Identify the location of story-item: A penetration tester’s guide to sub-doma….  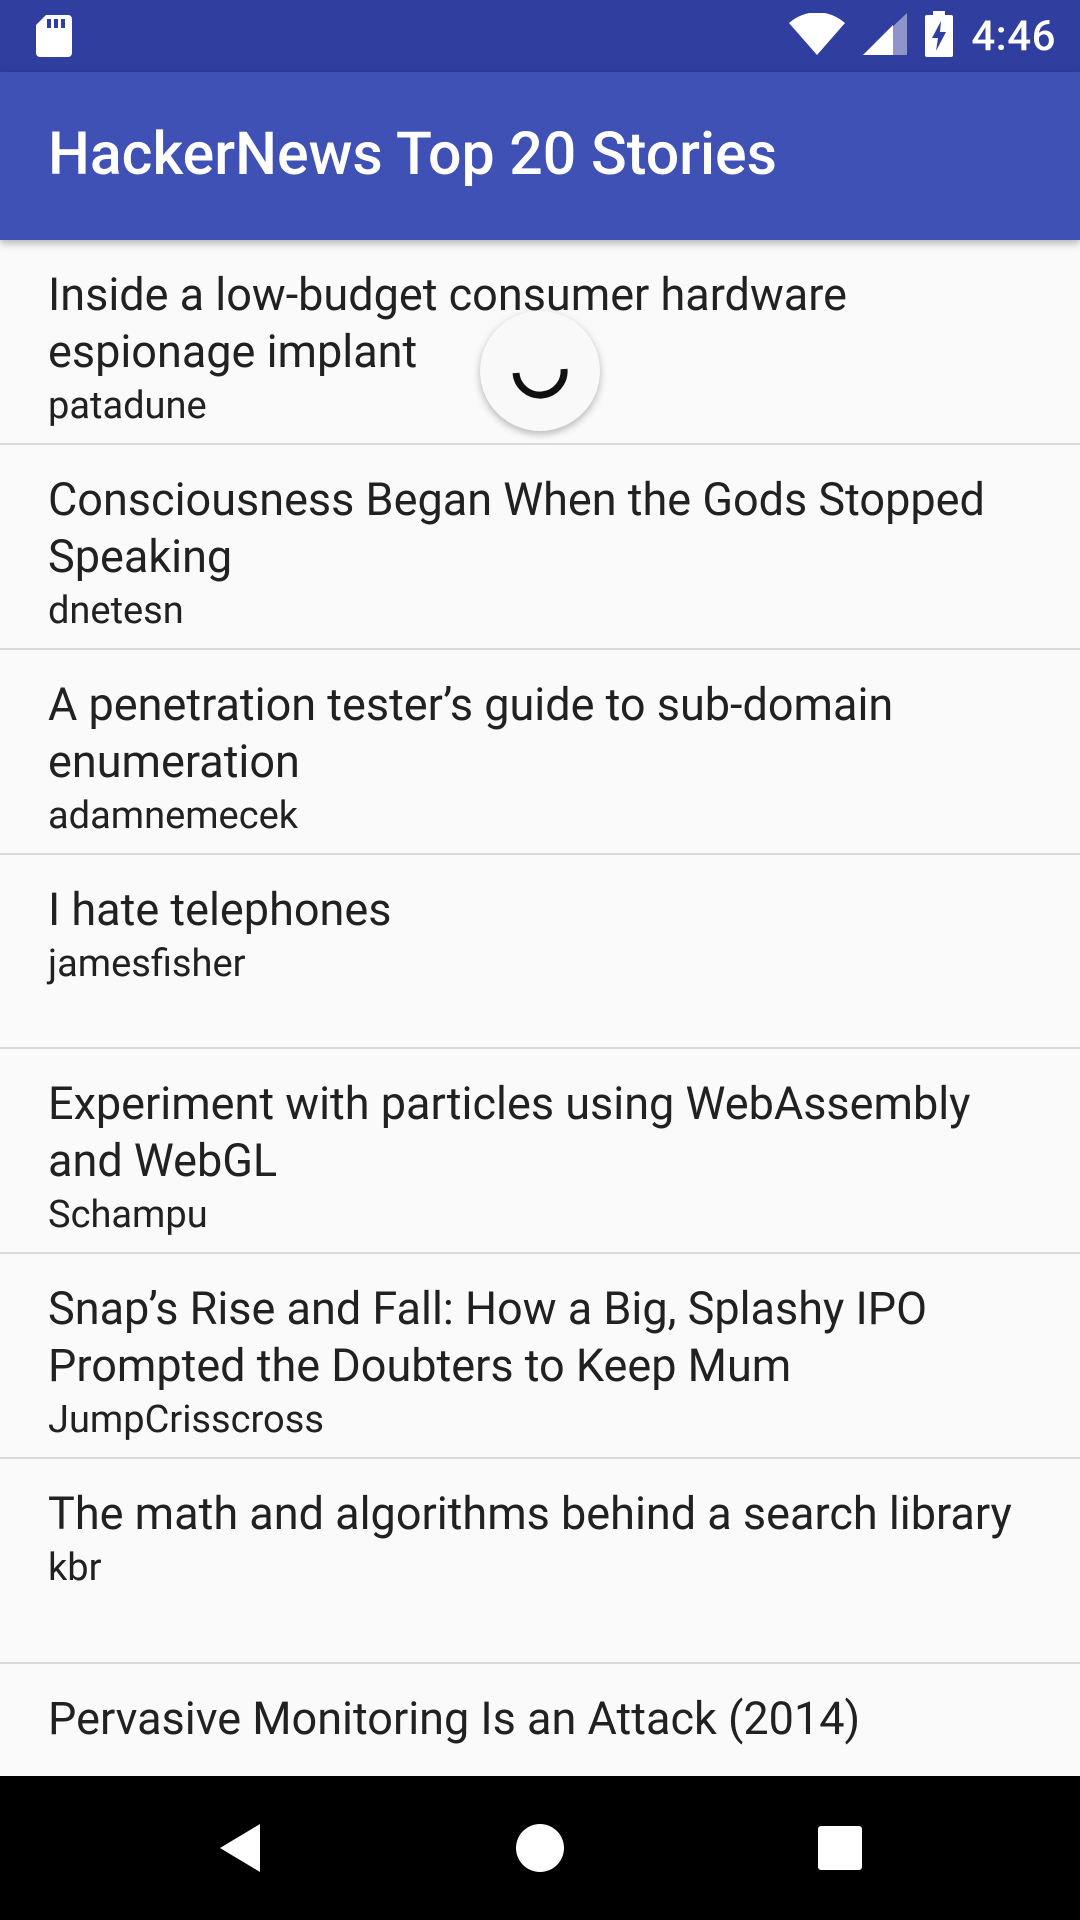
(540, 752).